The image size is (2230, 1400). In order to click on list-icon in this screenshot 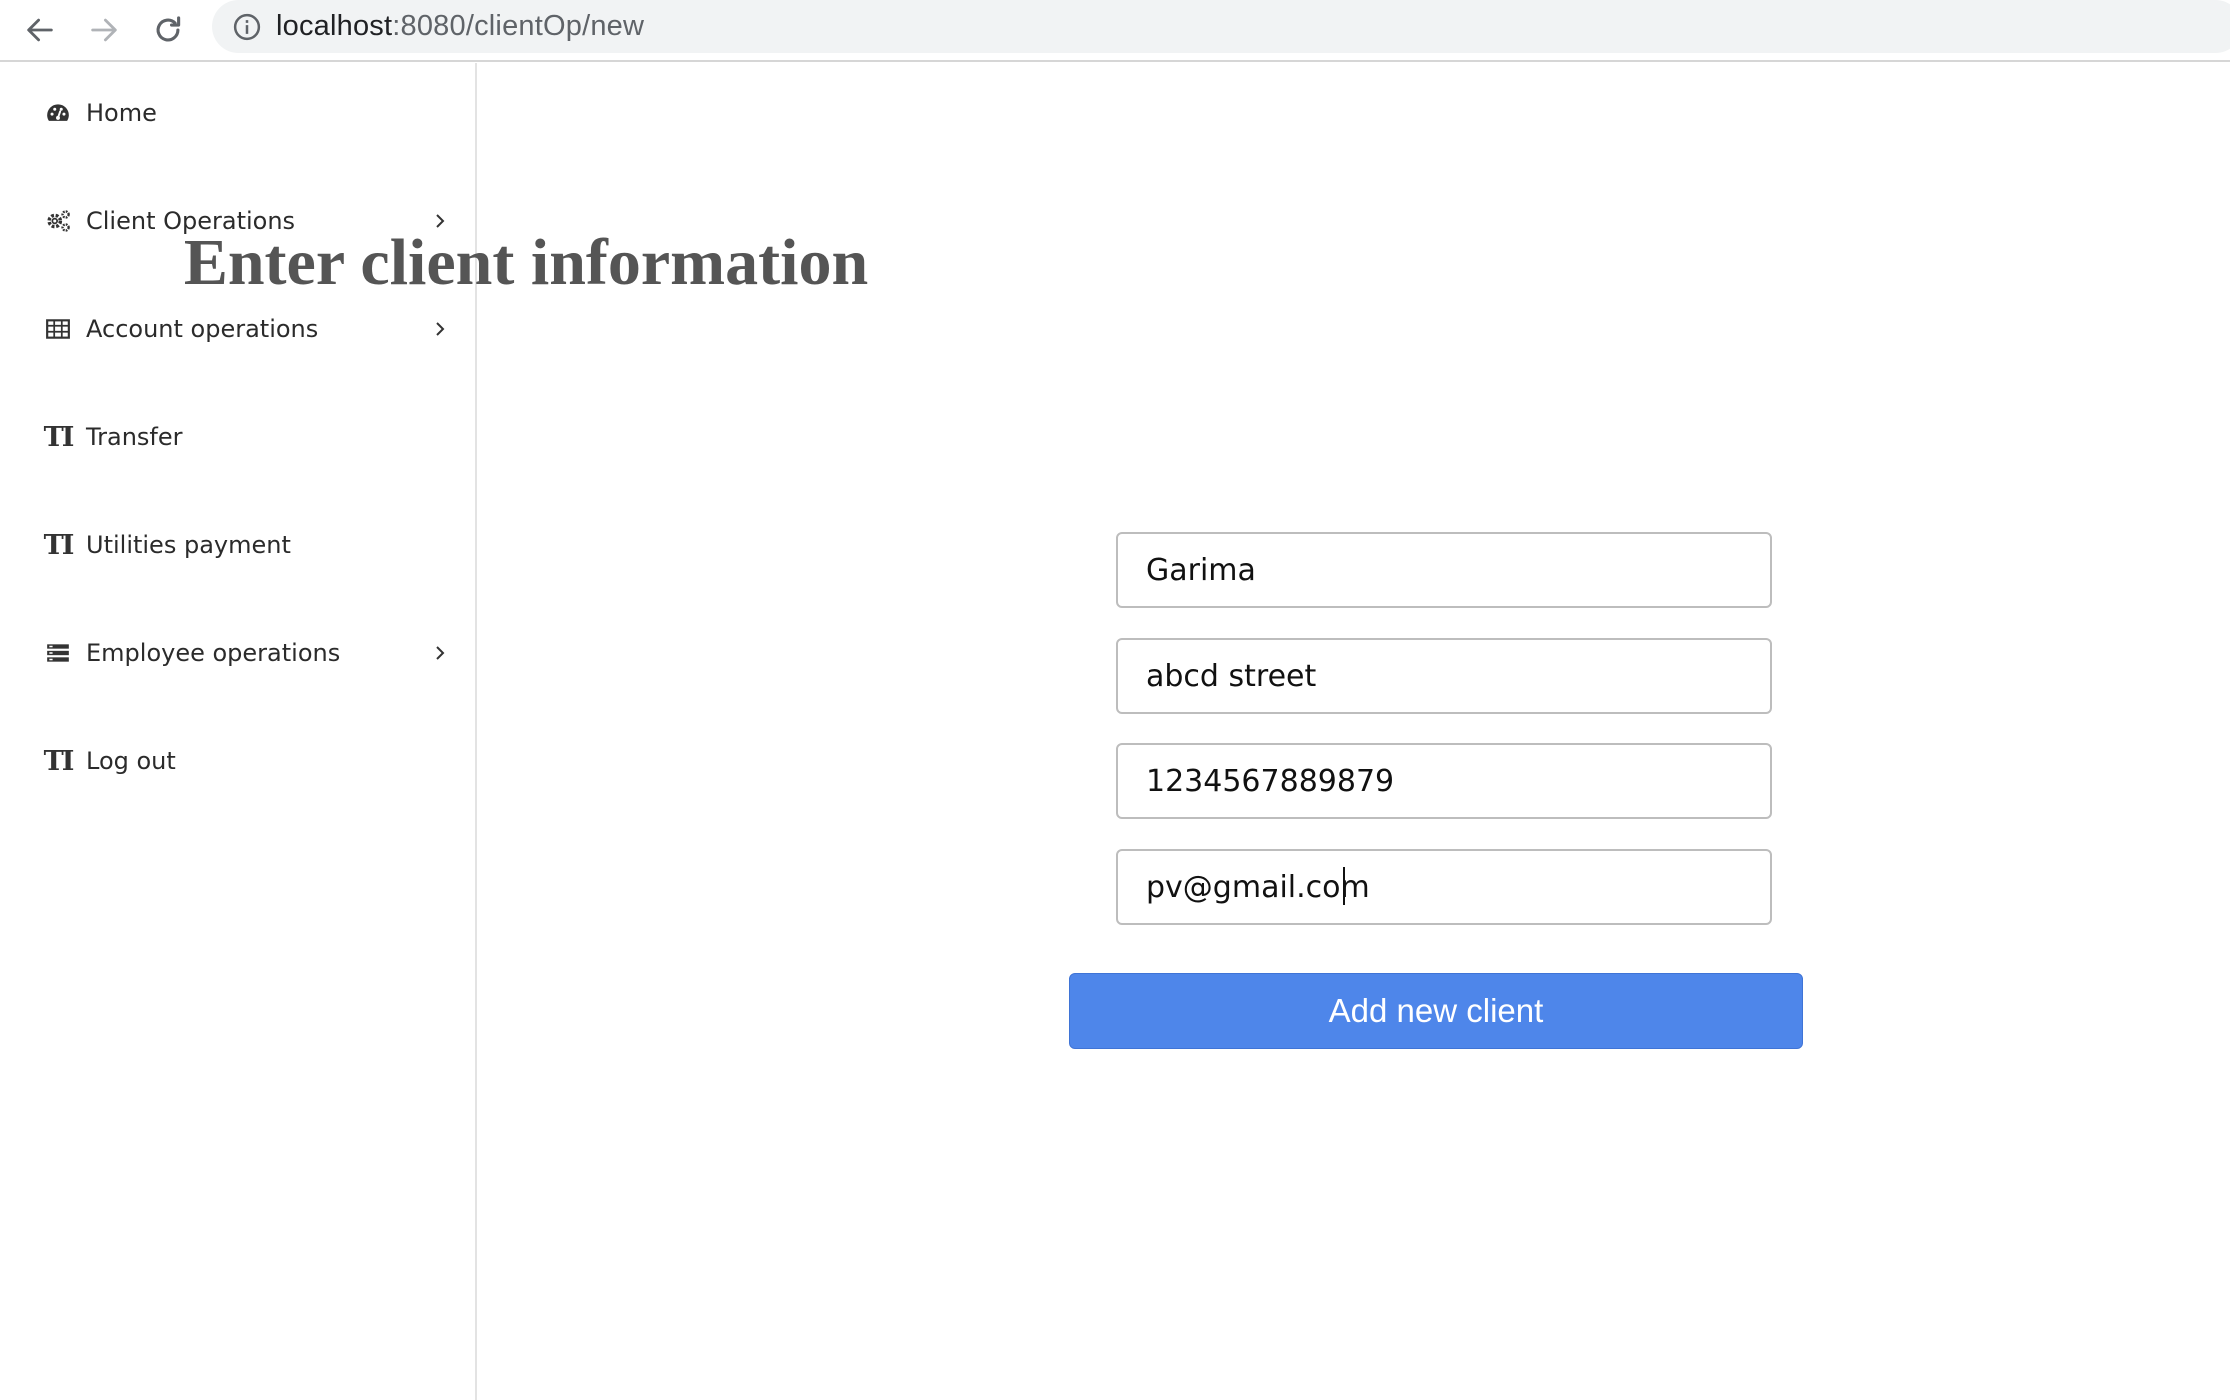, I will do `click(58, 653)`.